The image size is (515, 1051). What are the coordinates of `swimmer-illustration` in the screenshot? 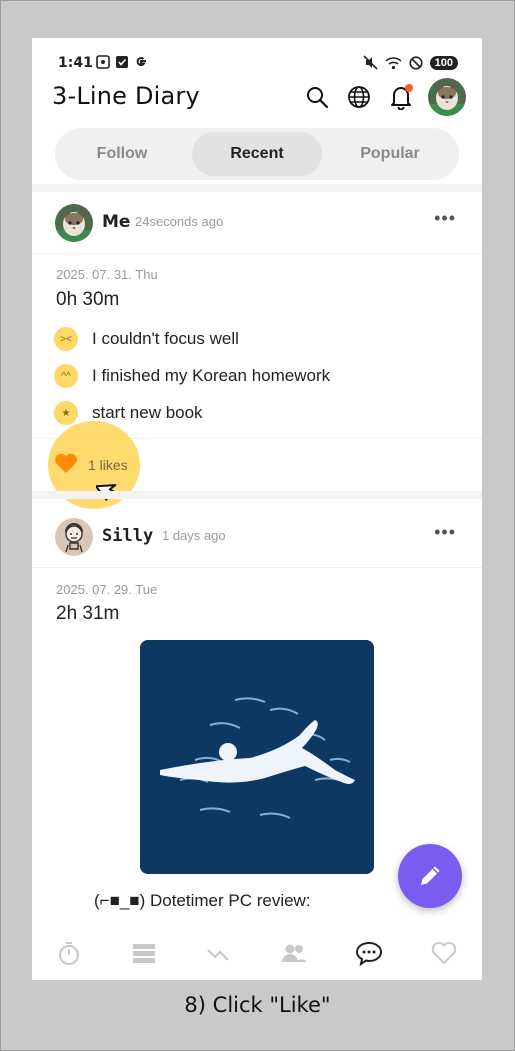 It's located at (257, 757).